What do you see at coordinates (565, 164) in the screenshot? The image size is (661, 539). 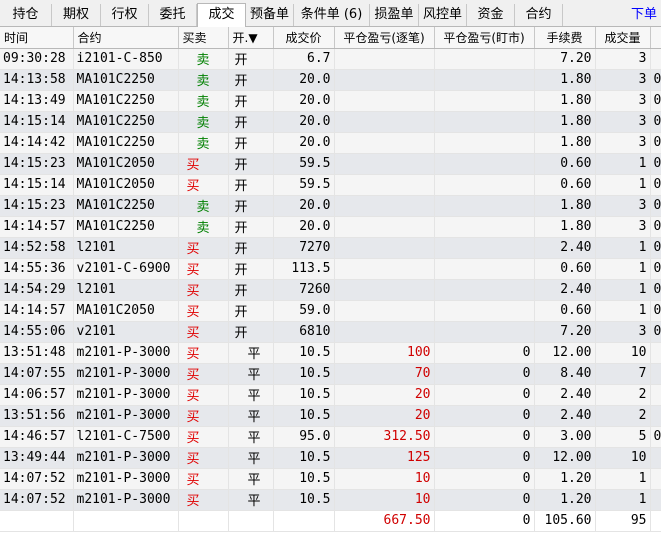 I see `cell-fee: 0.60` at bounding box center [565, 164].